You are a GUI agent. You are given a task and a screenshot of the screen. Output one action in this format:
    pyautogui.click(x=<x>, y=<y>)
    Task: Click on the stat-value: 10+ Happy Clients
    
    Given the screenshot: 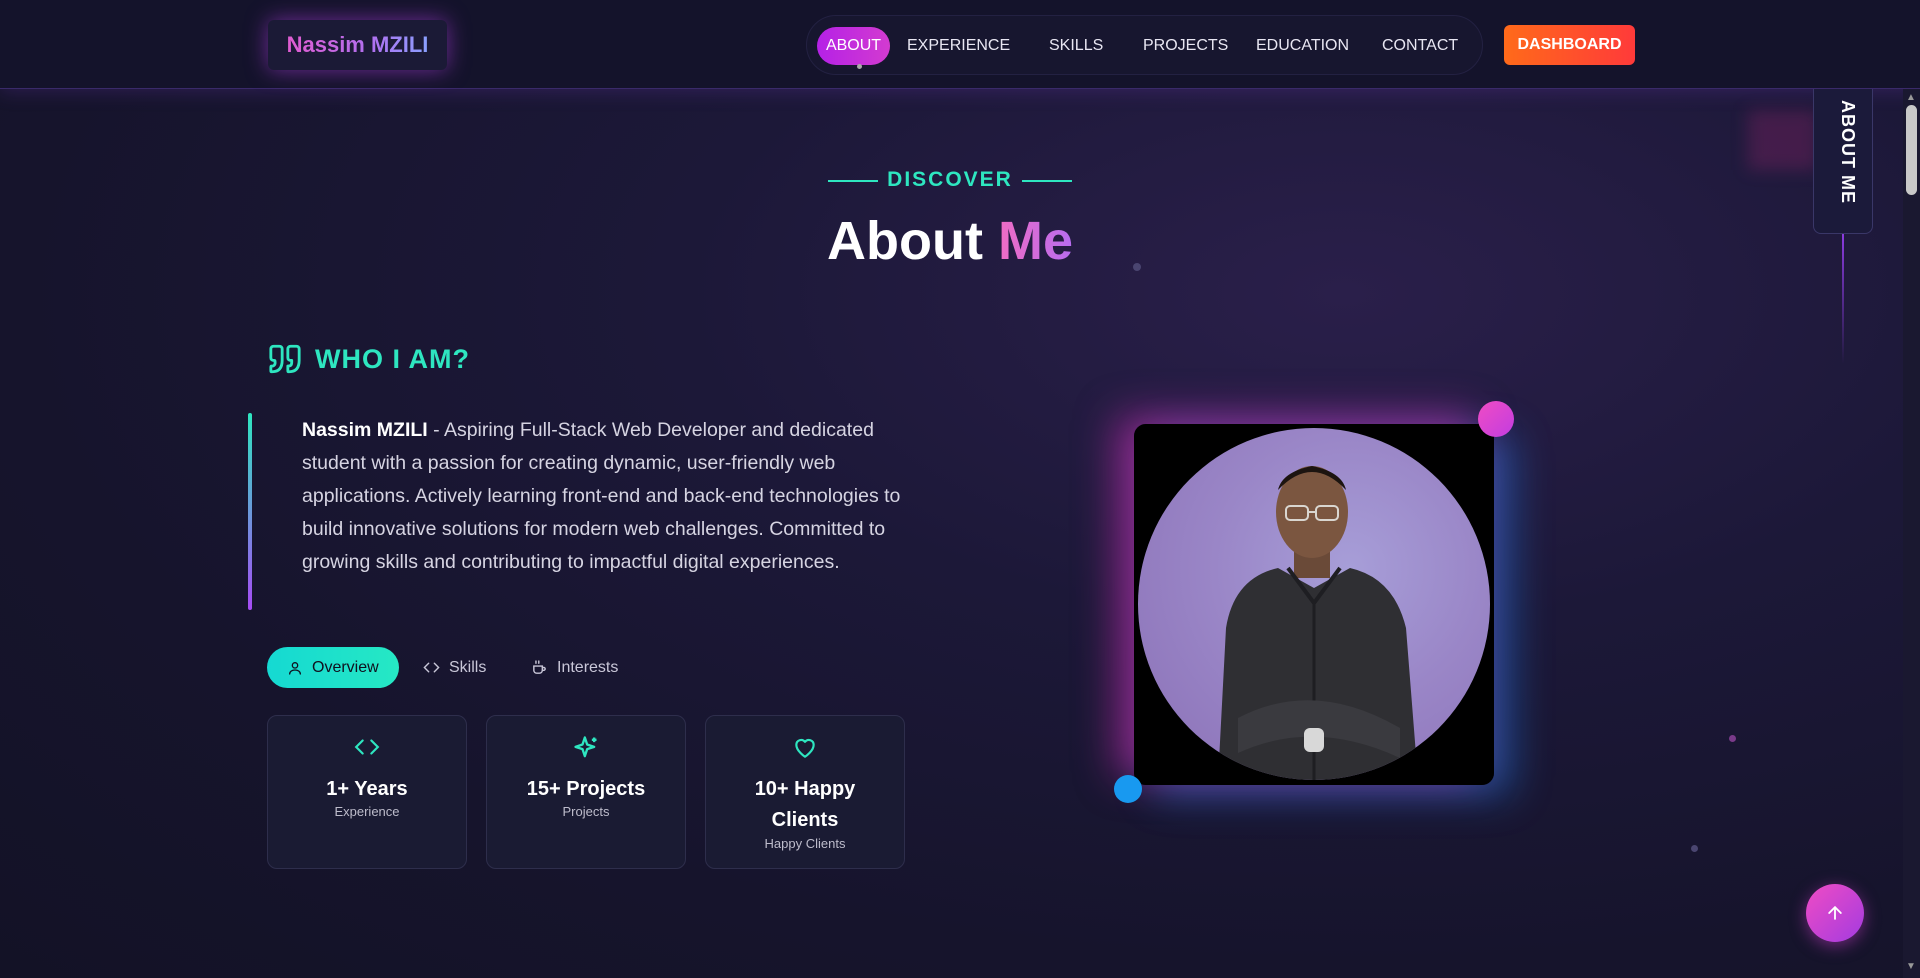 What is the action you would take?
    pyautogui.click(x=805, y=804)
    